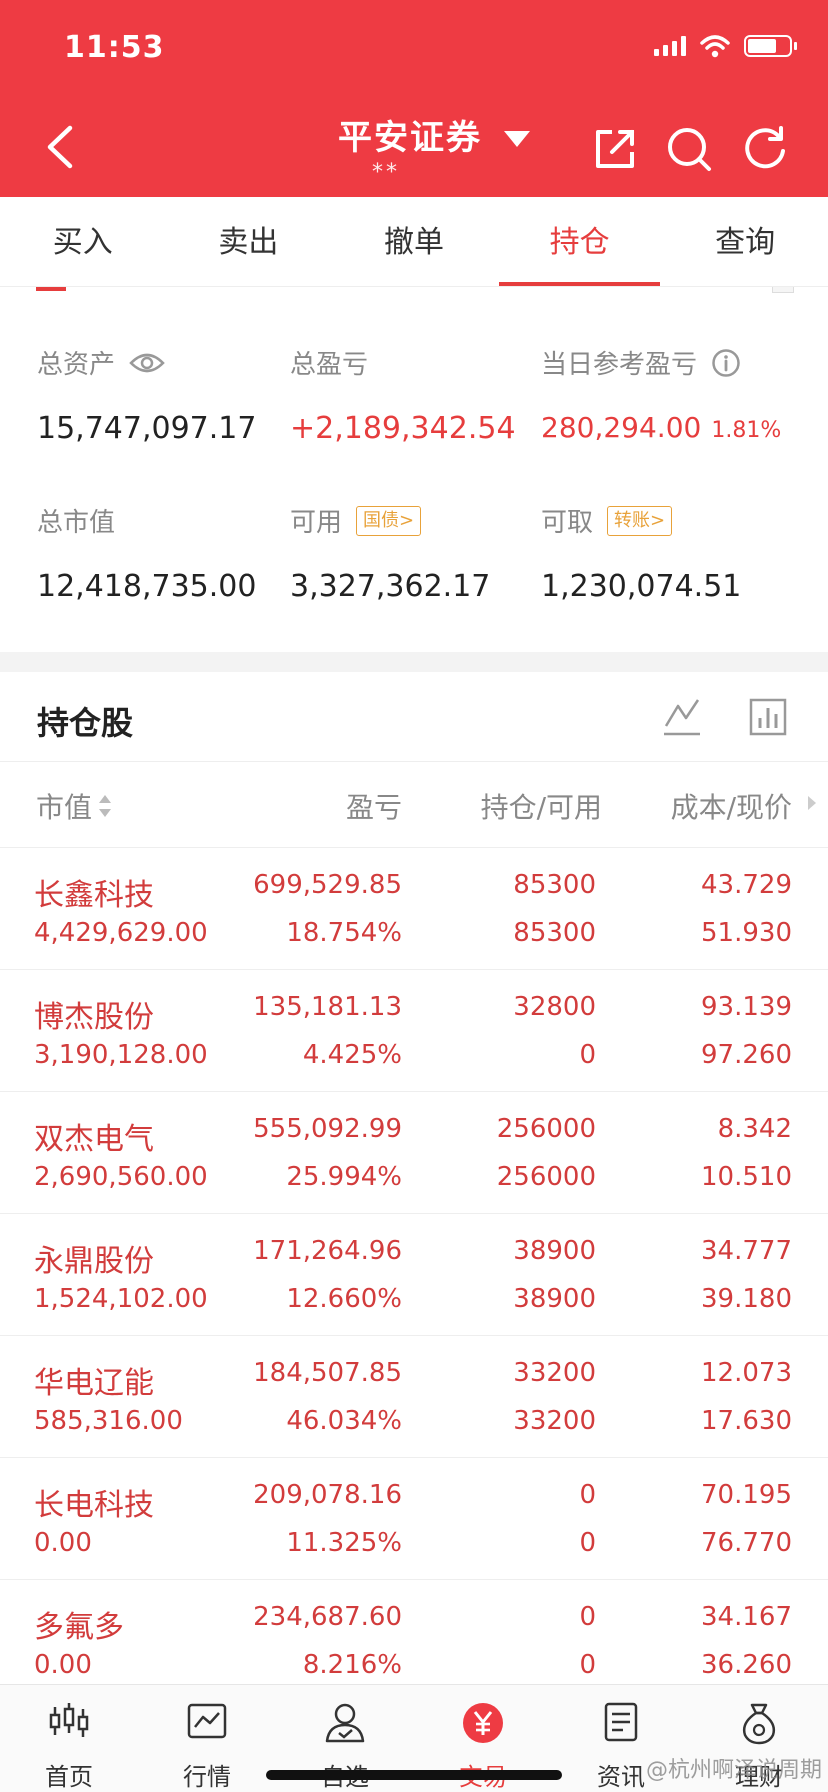 This screenshot has height=1792, width=828. I want to click on col-position: 持仓/可用, so click(541, 807).